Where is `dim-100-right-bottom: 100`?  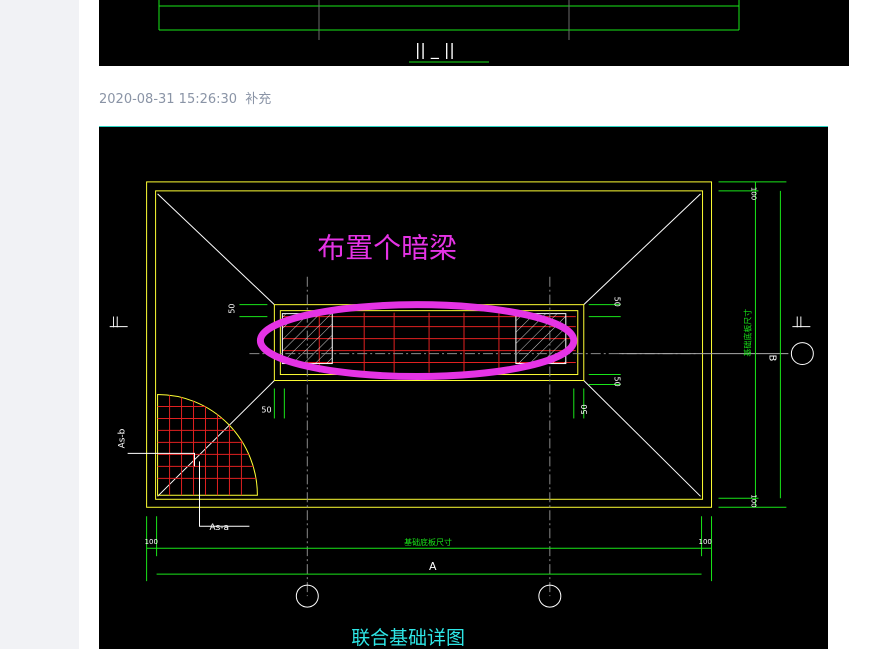 dim-100-right-bottom: 100 is located at coordinates (753, 500).